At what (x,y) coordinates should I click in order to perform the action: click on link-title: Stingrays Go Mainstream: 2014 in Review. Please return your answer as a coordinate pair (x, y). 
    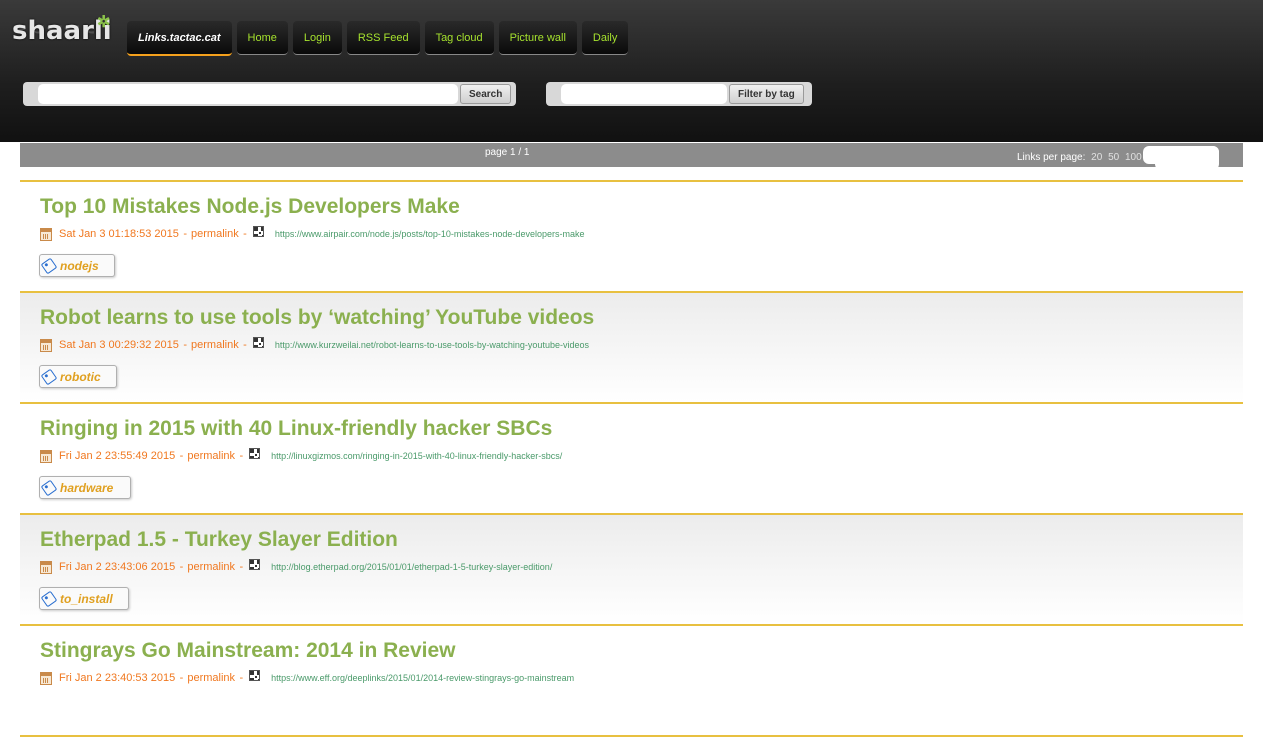
    Looking at the image, I should click on (248, 651).